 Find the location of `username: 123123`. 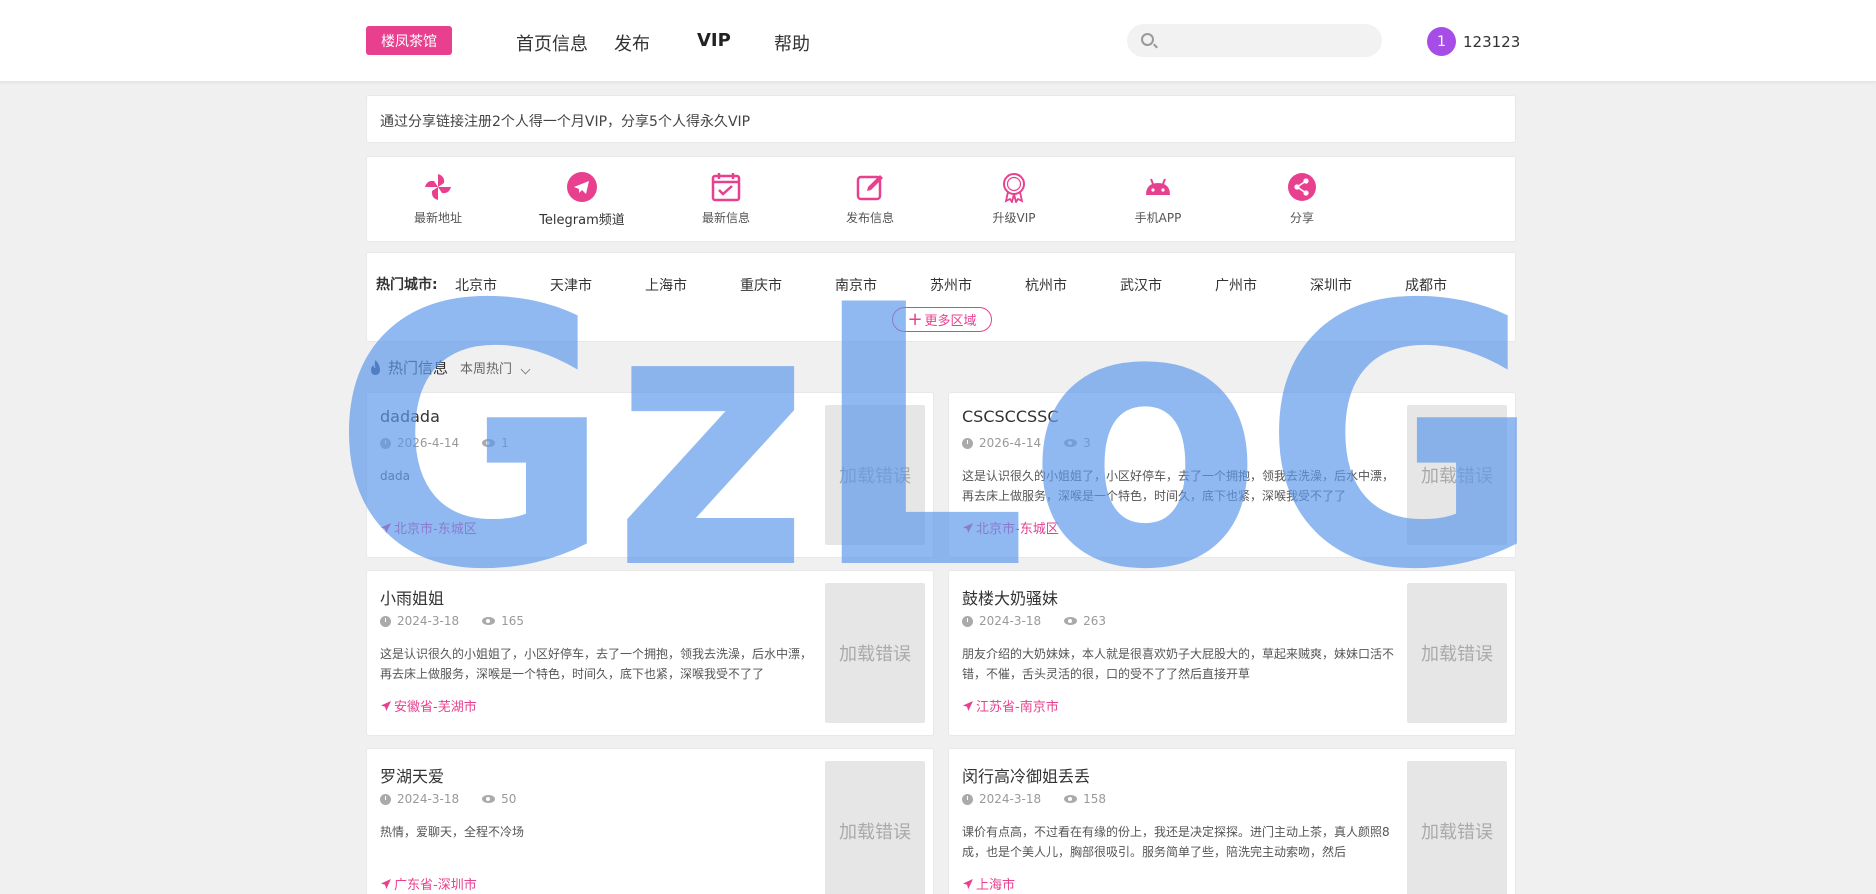

username: 123123 is located at coordinates (1491, 42).